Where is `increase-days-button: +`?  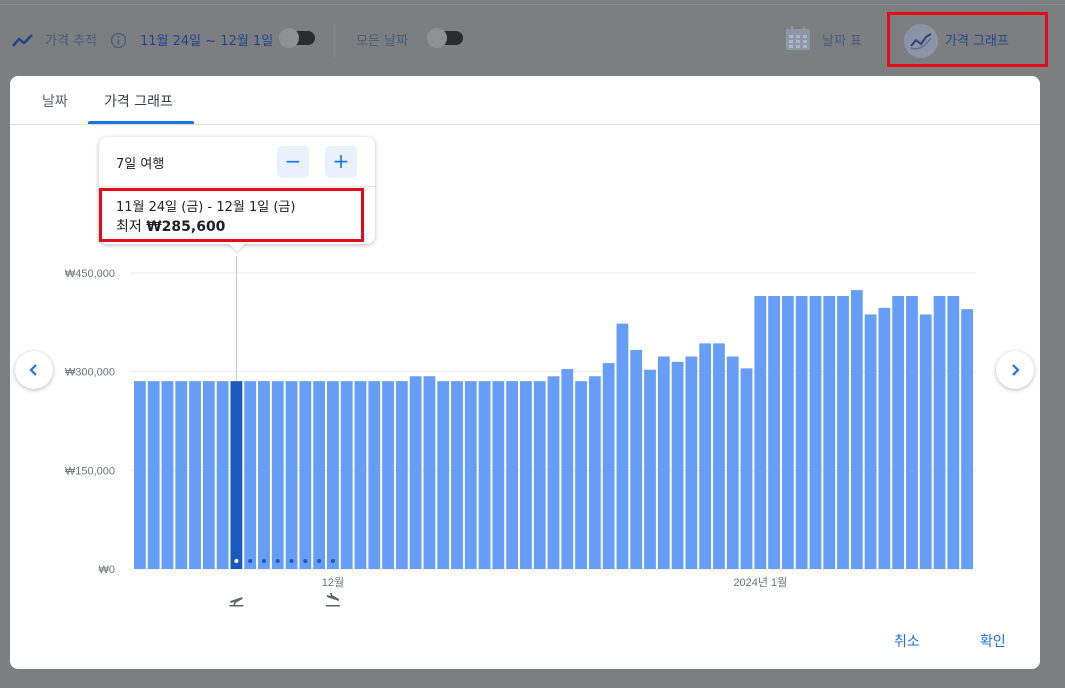 increase-days-button: + is located at coordinates (341, 162).